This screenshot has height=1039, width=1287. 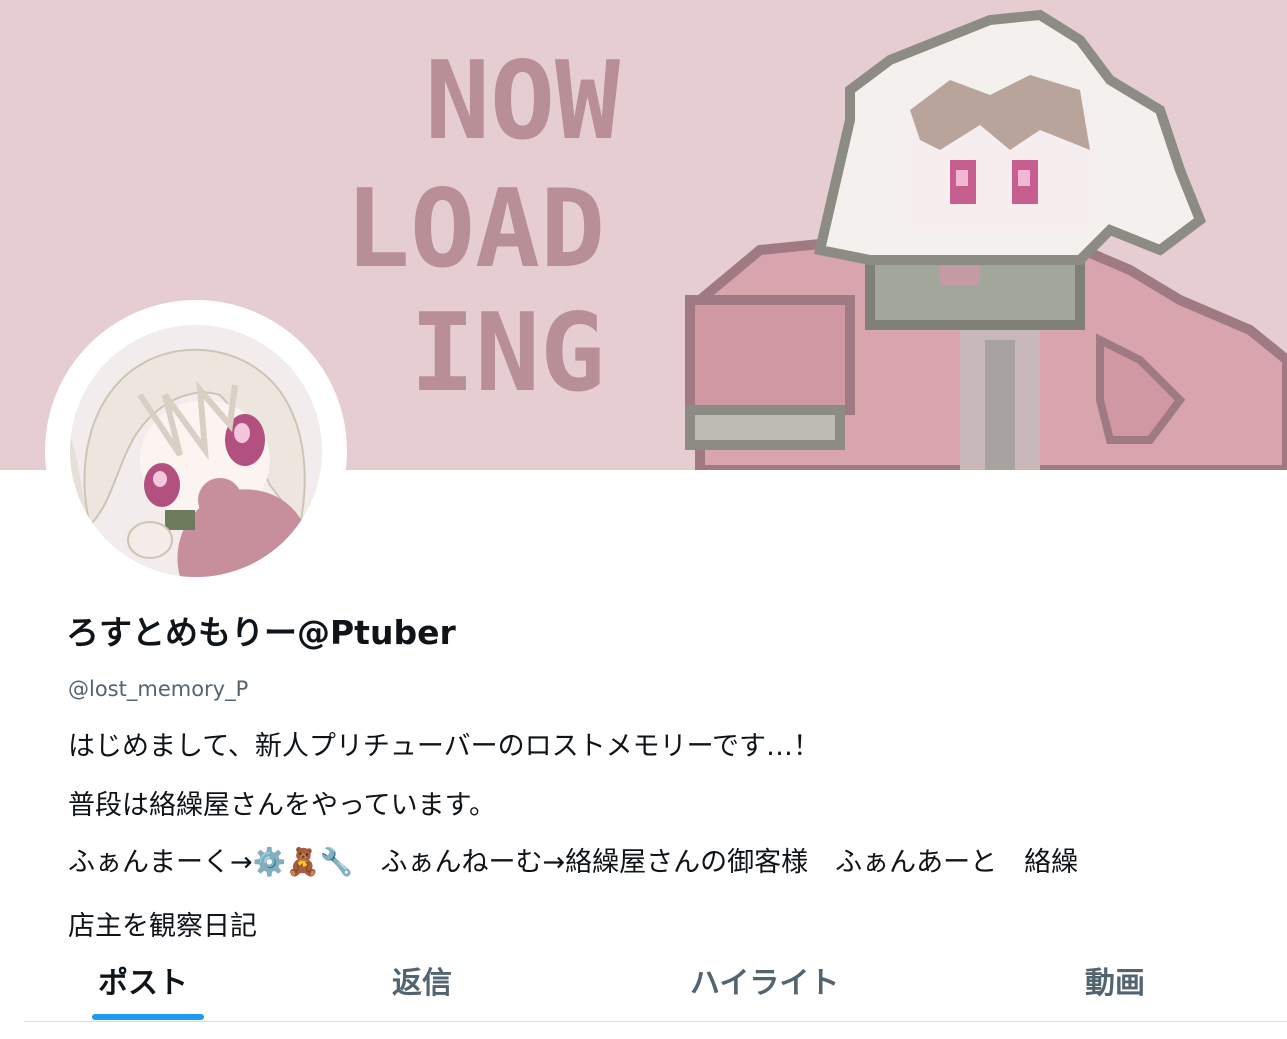 What do you see at coordinates (523, 101) in the screenshot?
I see `banner-text-line-1: NOW` at bounding box center [523, 101].